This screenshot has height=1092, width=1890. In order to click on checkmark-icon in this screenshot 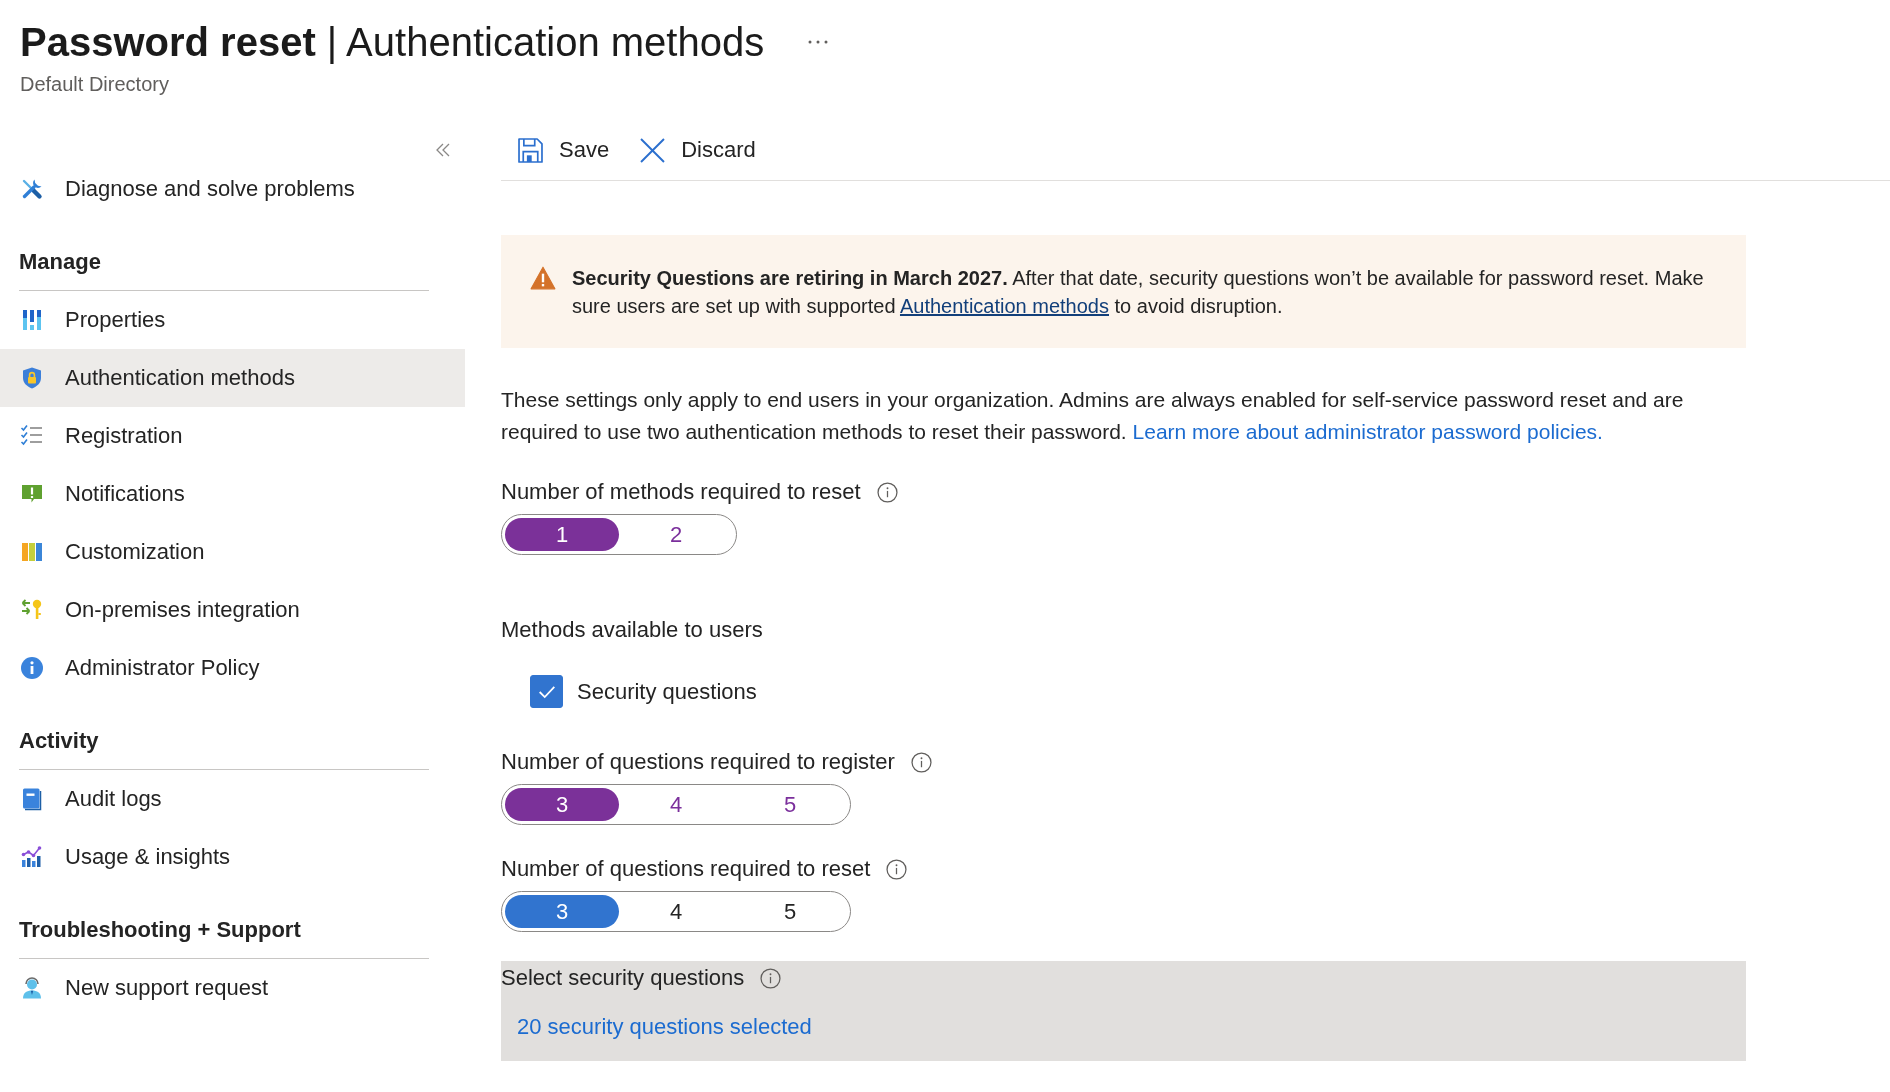, I will do `click(546, 691)`.